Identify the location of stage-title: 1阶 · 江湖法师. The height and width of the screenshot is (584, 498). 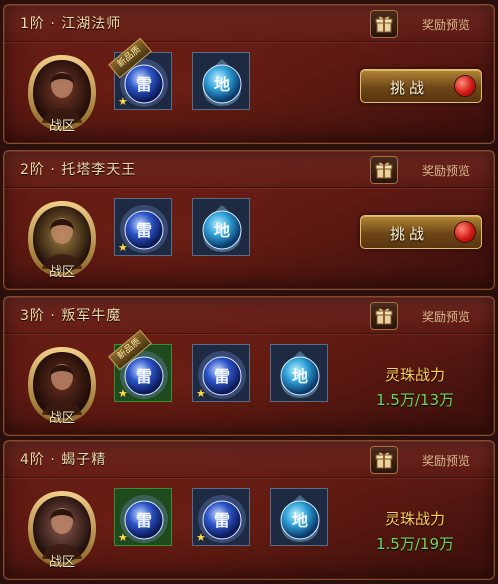
(71, 24).